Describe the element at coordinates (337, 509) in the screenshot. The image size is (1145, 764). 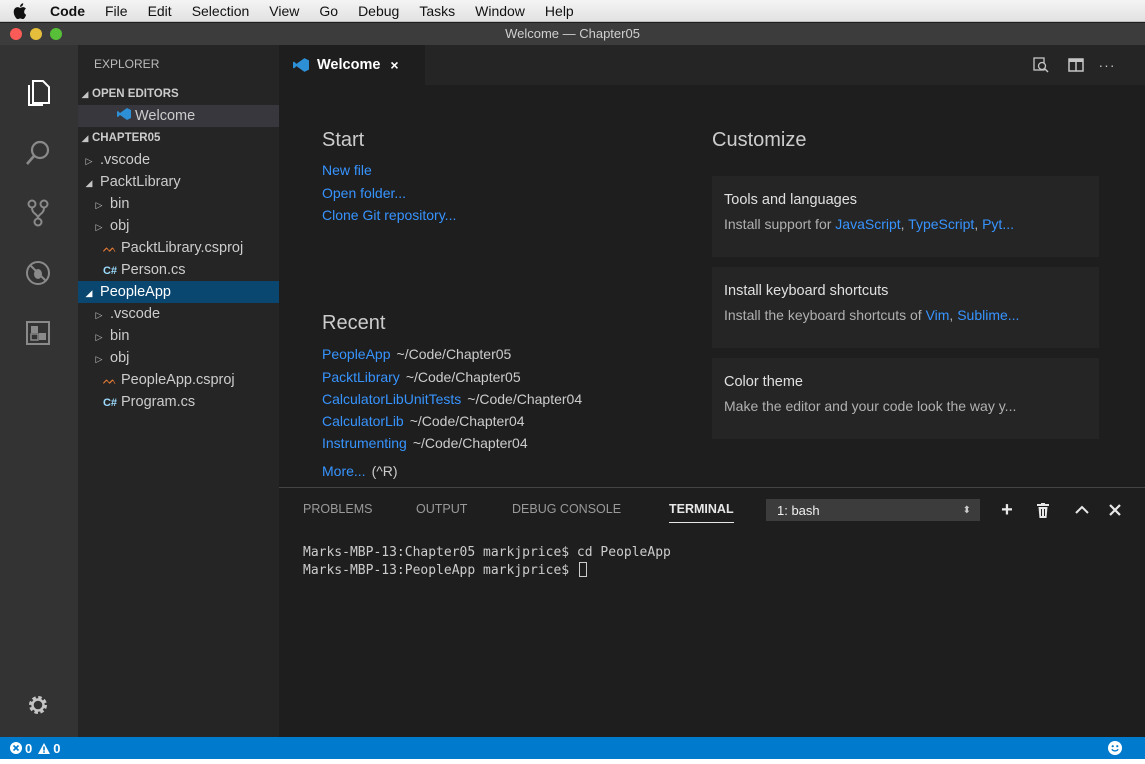
I see `tab-problems: PROBLEMS` at that location.